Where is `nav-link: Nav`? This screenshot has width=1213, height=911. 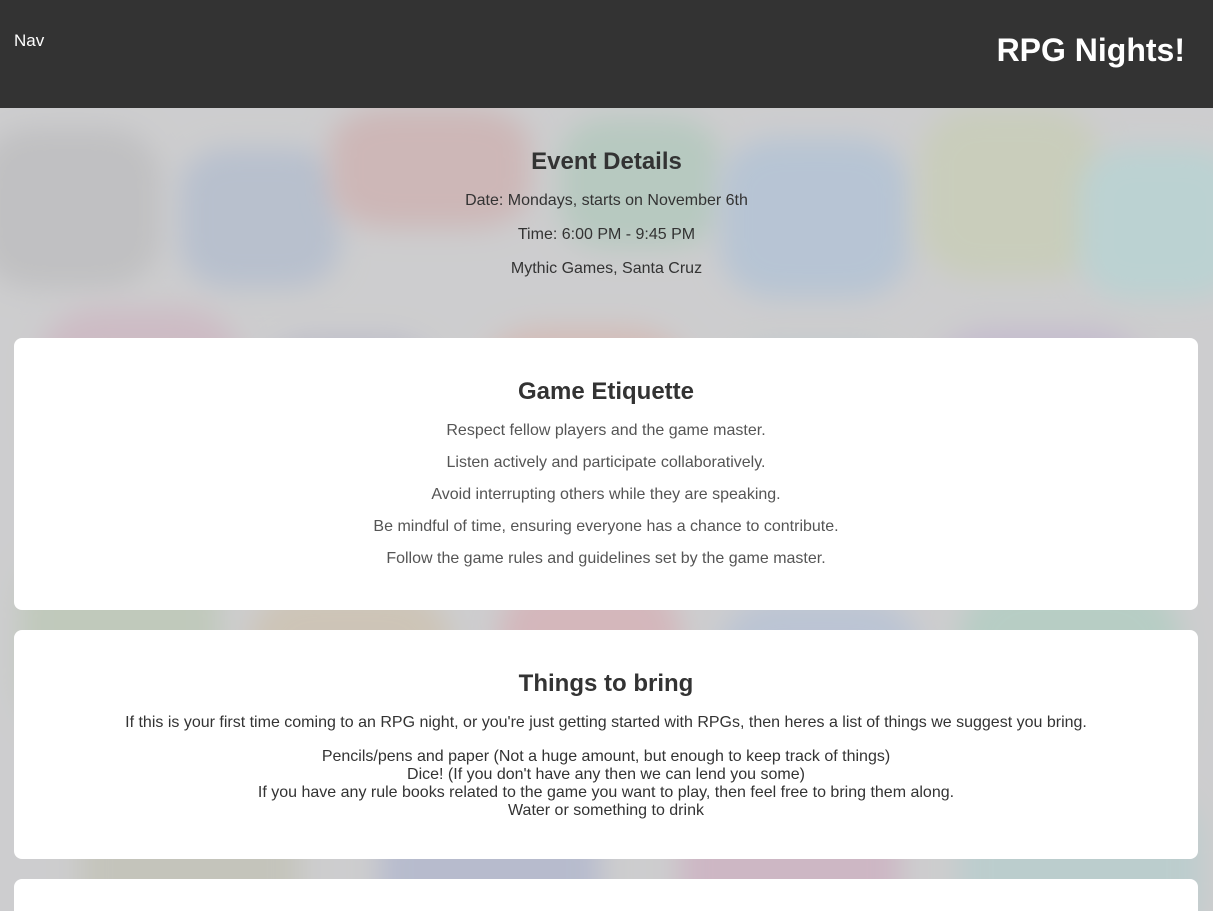 nav-link: Nav is located at coordinates (29, 41).